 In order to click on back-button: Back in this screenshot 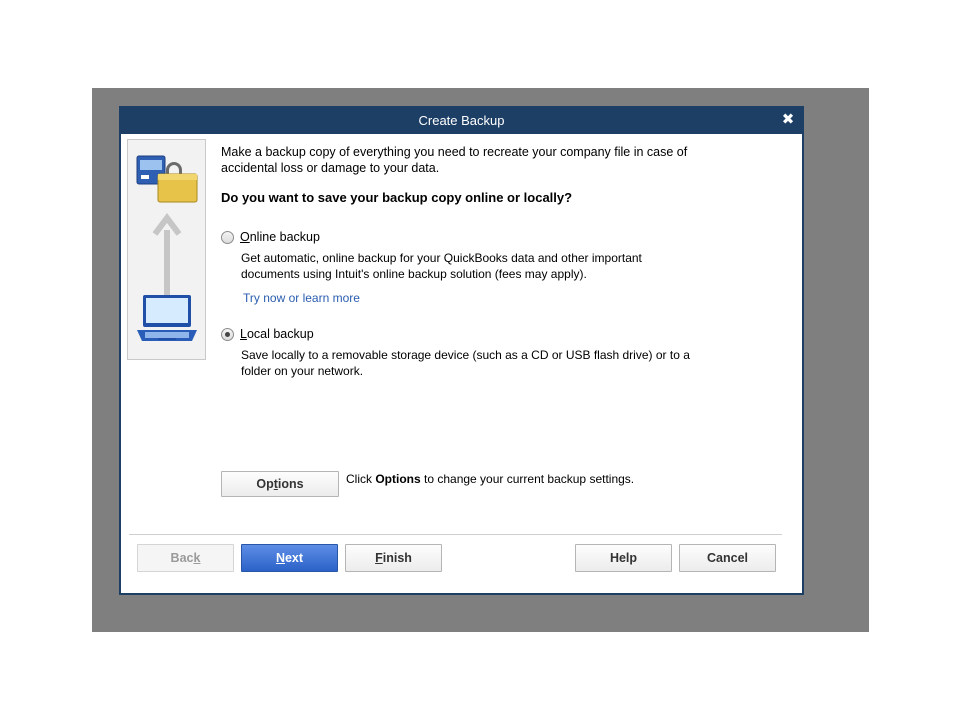, I will do `click(185, 558)`.